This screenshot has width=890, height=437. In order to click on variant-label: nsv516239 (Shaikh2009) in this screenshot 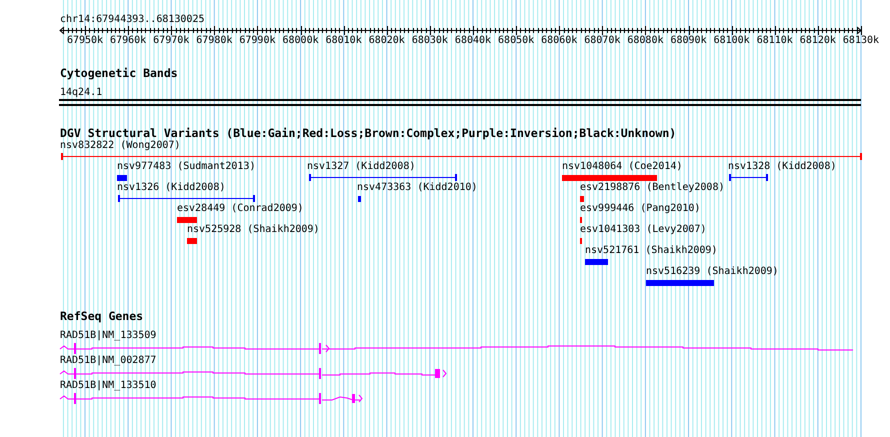, I will do `click(712, 272)`.